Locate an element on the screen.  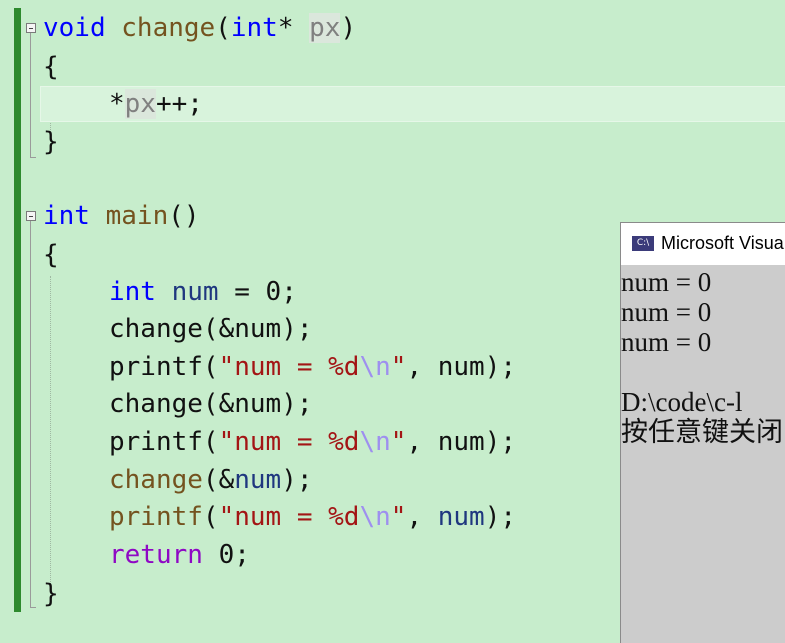
token-punct: () is located at coordinates (184, 216).